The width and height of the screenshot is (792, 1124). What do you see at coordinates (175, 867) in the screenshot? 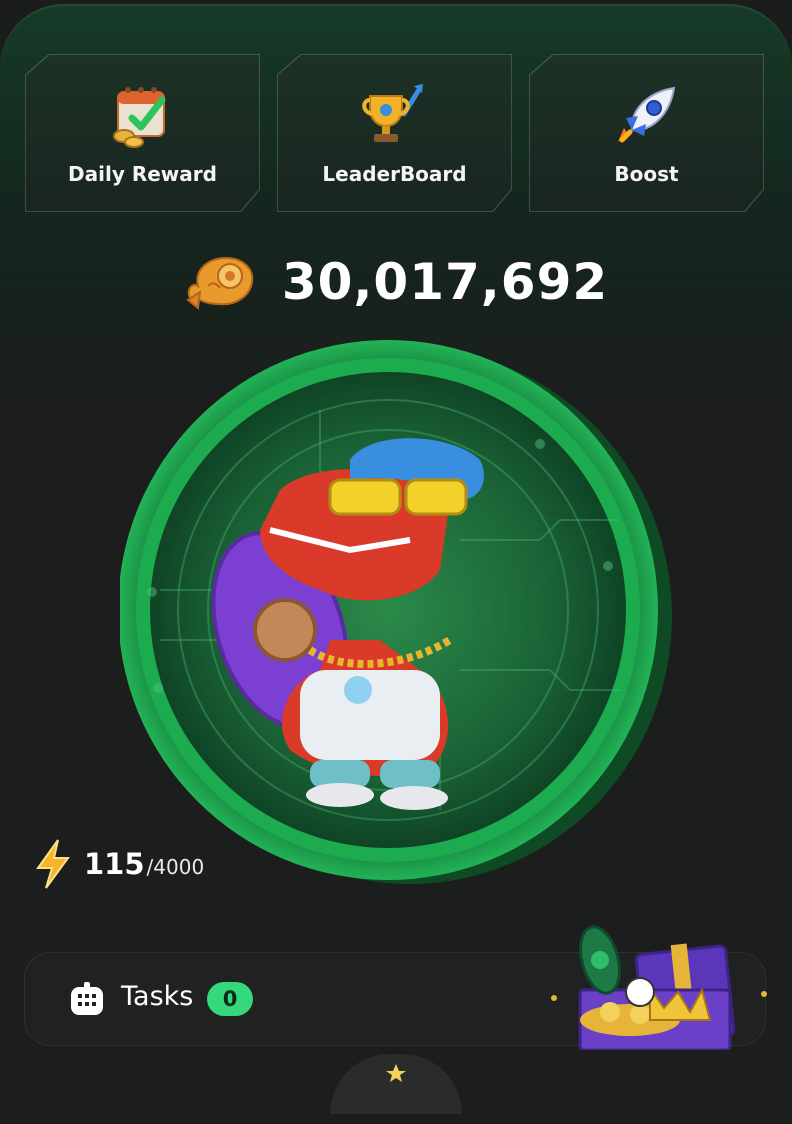
I see `energy-max: /4000` at bounding box center [175, 867].